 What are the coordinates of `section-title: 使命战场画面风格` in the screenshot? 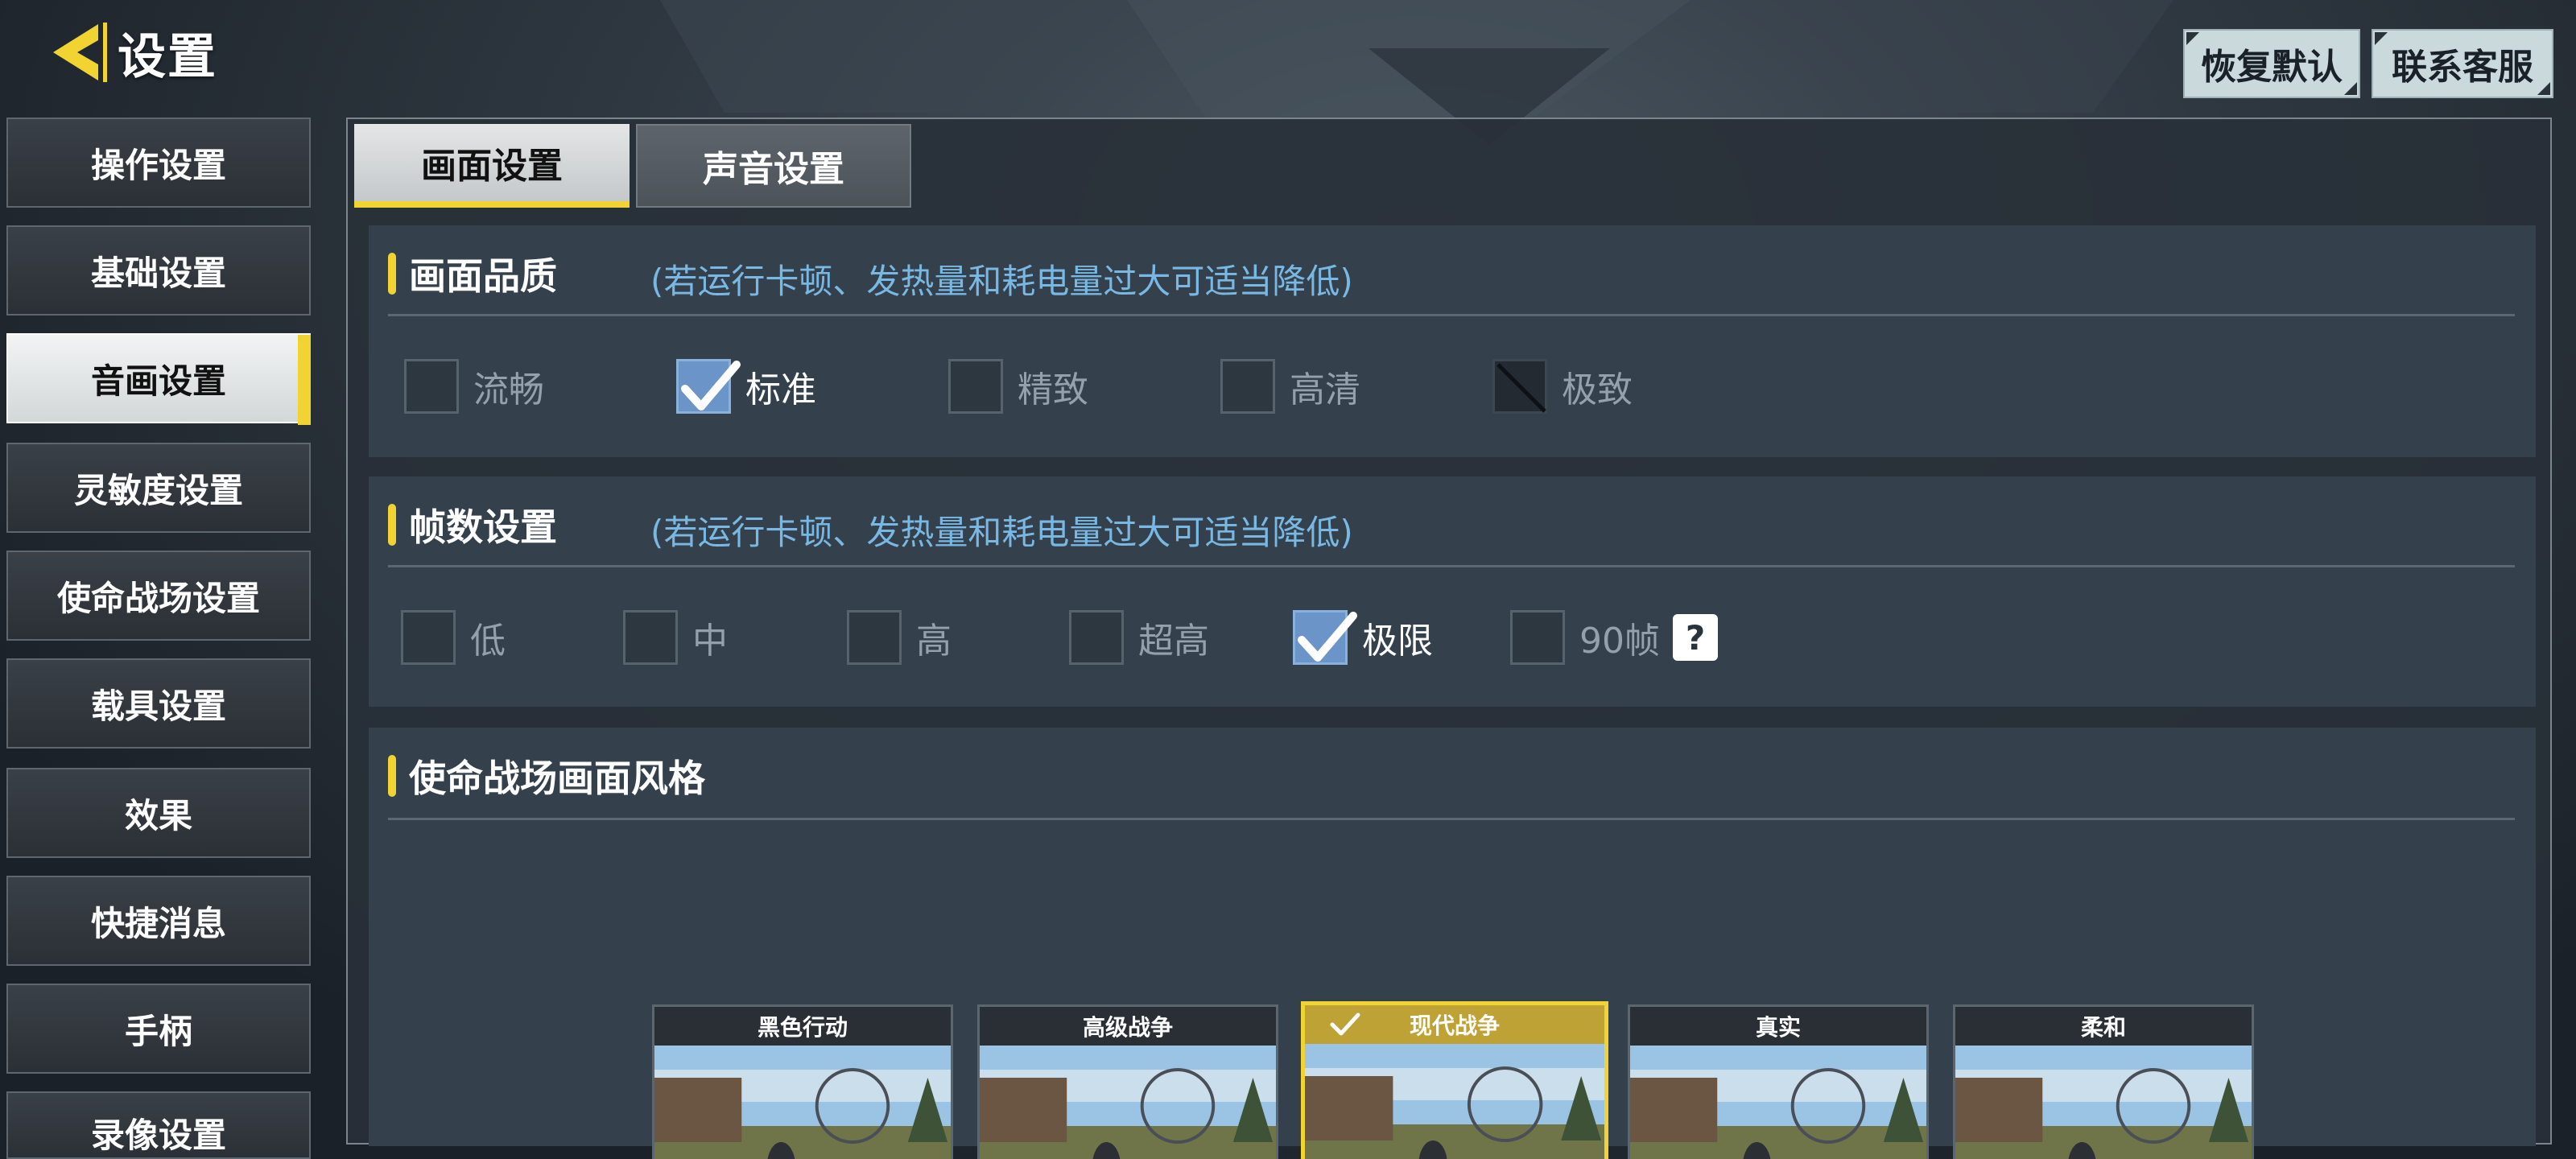 It's located at (557, 778).